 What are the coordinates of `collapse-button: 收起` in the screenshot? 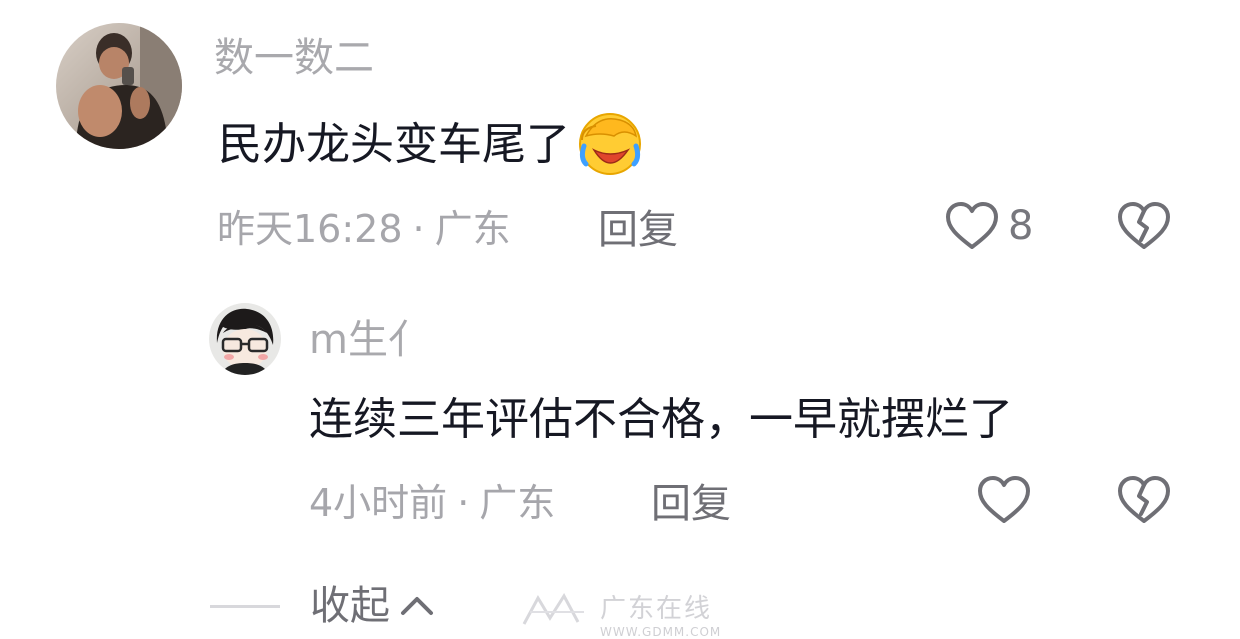 It's located at (373, 606).